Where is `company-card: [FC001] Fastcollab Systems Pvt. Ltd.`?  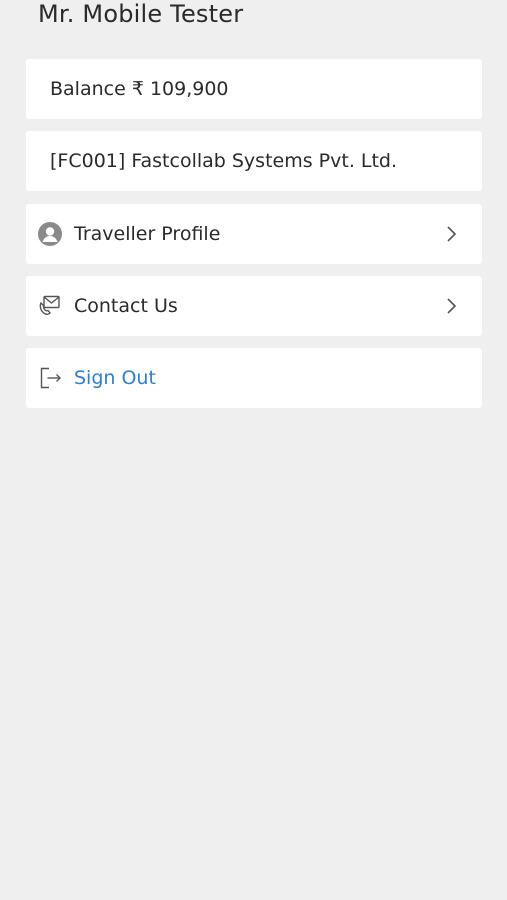
company-card: [FC001] Fastcollab Systems Pvt. Ltd. is located at coordinates (254, 161).